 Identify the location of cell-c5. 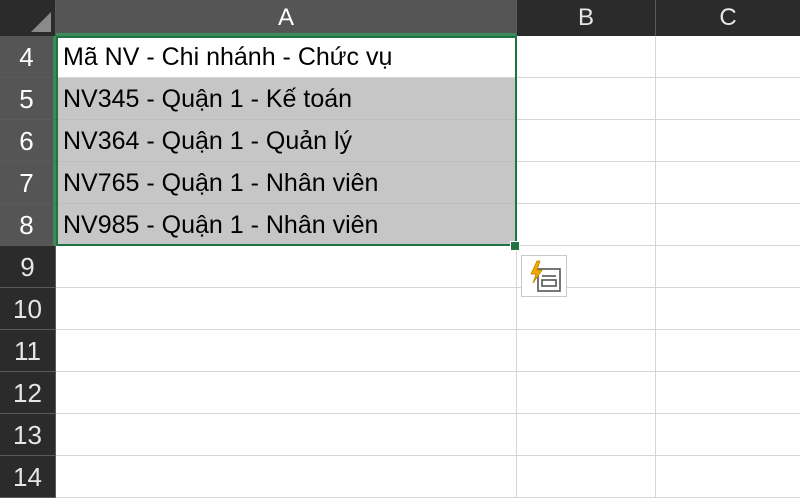
(728, 99).